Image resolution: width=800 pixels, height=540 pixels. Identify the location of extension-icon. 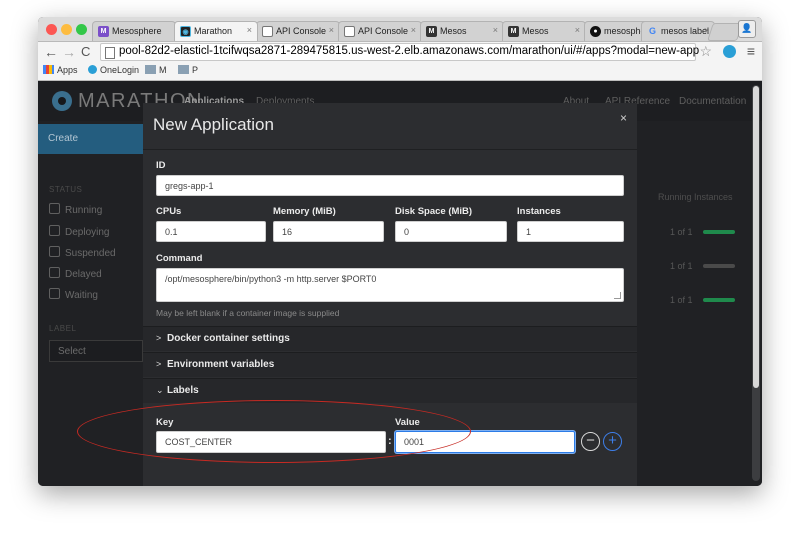
(729, 51).